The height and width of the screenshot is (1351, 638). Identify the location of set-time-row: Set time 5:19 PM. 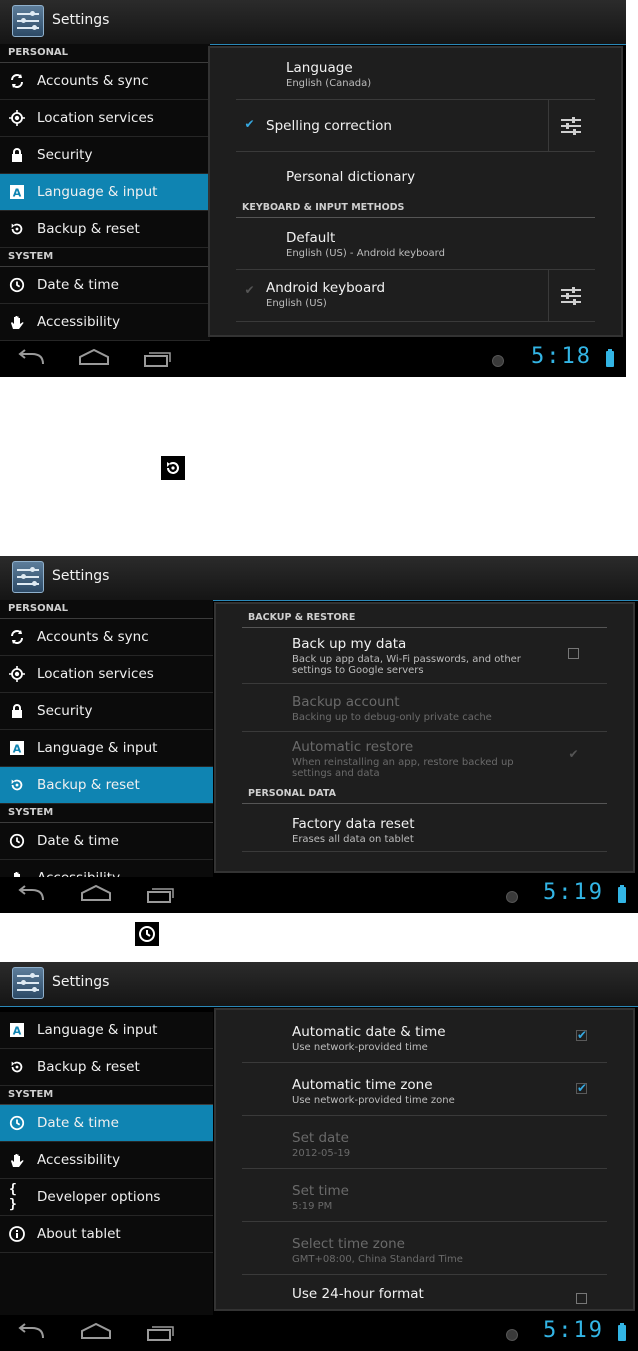
(424, 1195).